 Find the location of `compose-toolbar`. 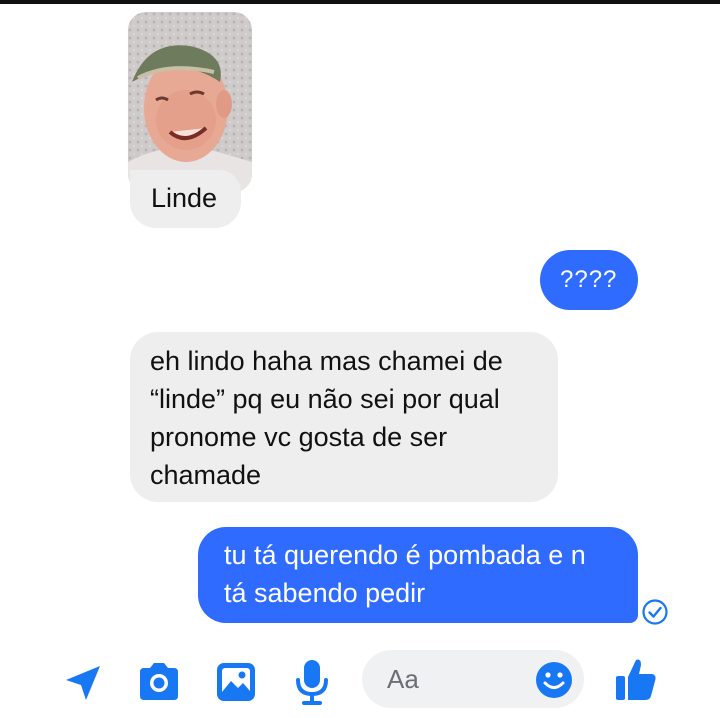

compose-toolbar is located at coordinates (360, 679).